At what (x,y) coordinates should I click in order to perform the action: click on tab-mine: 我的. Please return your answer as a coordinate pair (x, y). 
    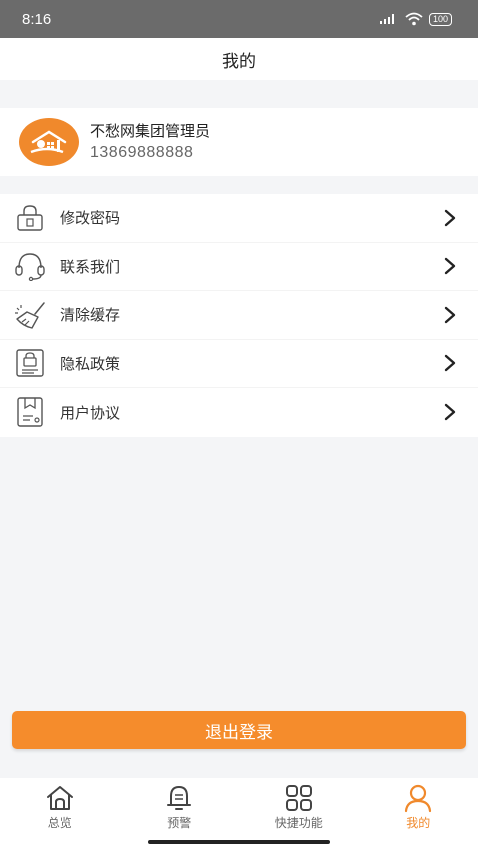
    Looking at the image, I should click on (418, 814).